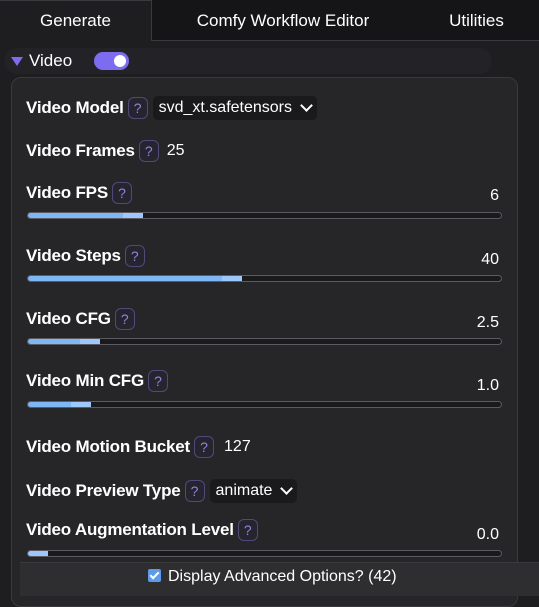 This screenshot has height=607, width=539. I want to click on video-fps-label: Video FPS, so click(67, 192).